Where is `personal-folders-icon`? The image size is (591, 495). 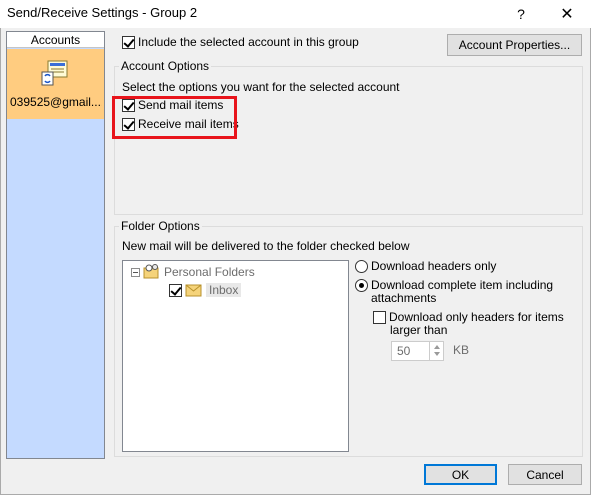
personal-folders-icon is located at coordinates (151, 271).